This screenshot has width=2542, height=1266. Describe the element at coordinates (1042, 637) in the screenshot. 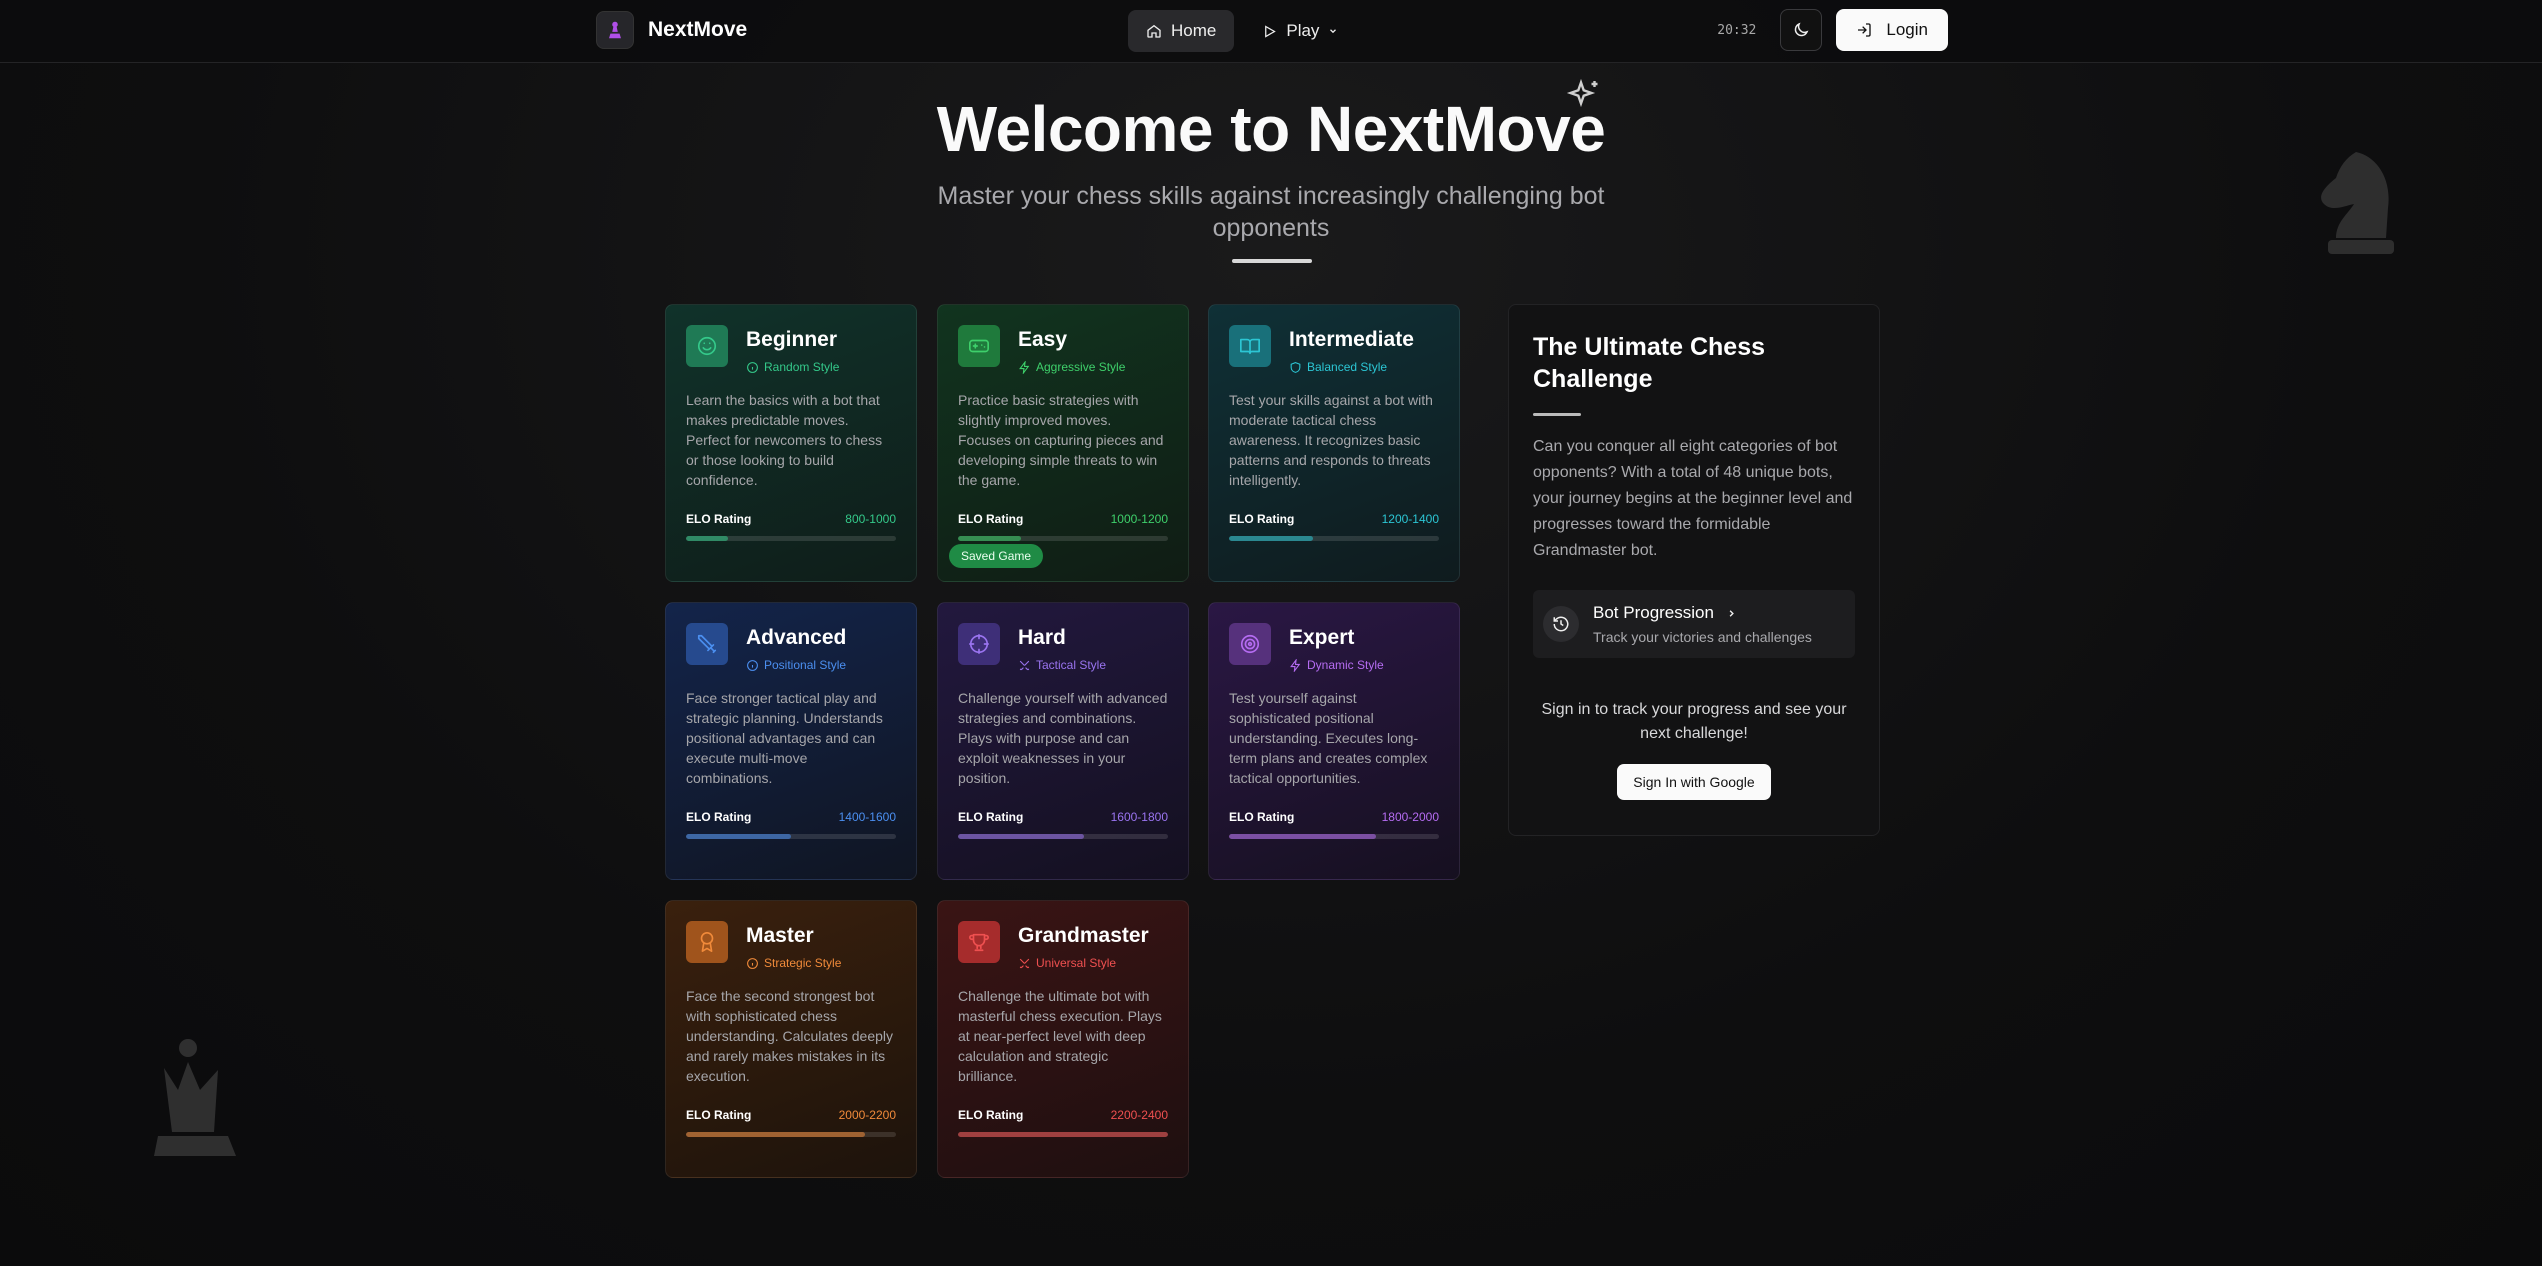

I see `bot-name: Hard` at that location.